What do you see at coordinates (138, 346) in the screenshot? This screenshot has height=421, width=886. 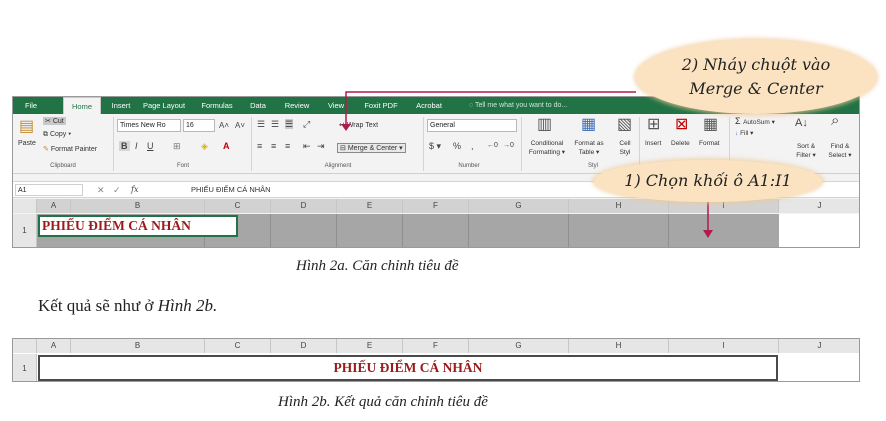 I see `column-header-b: B` at bounding box center [138, 346].